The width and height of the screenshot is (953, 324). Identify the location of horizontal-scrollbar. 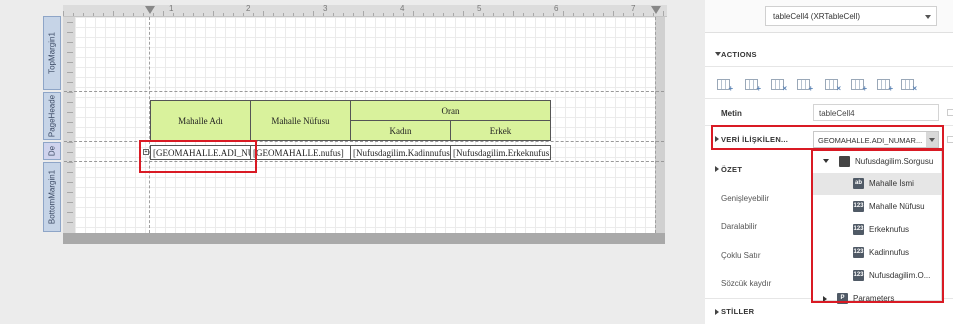
(364, 238).